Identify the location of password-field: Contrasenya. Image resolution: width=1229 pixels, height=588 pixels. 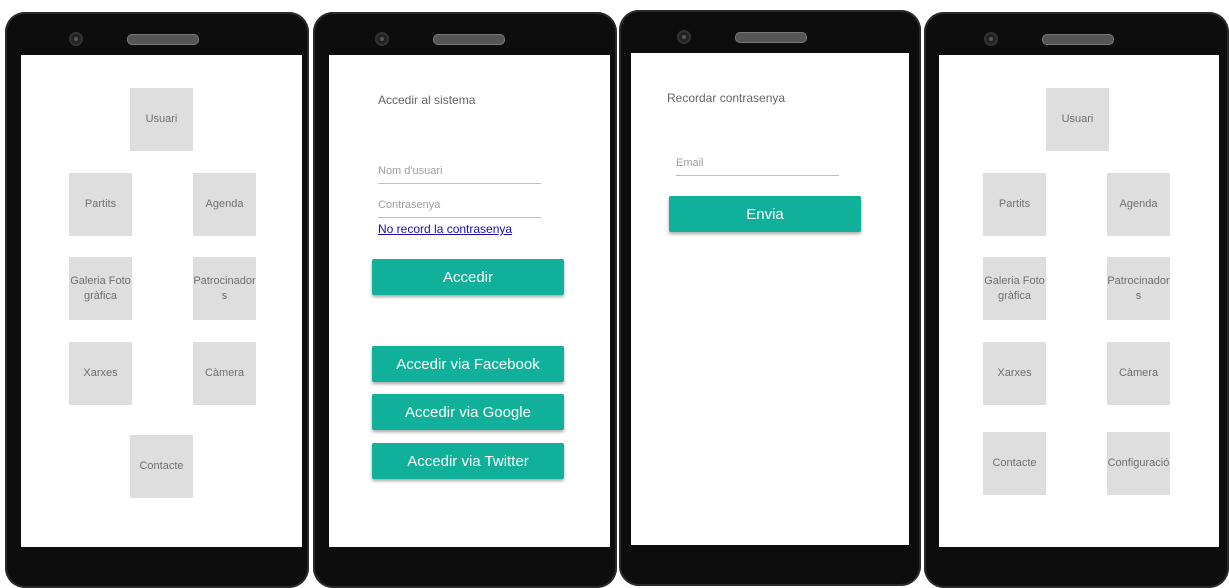
(459, 208).